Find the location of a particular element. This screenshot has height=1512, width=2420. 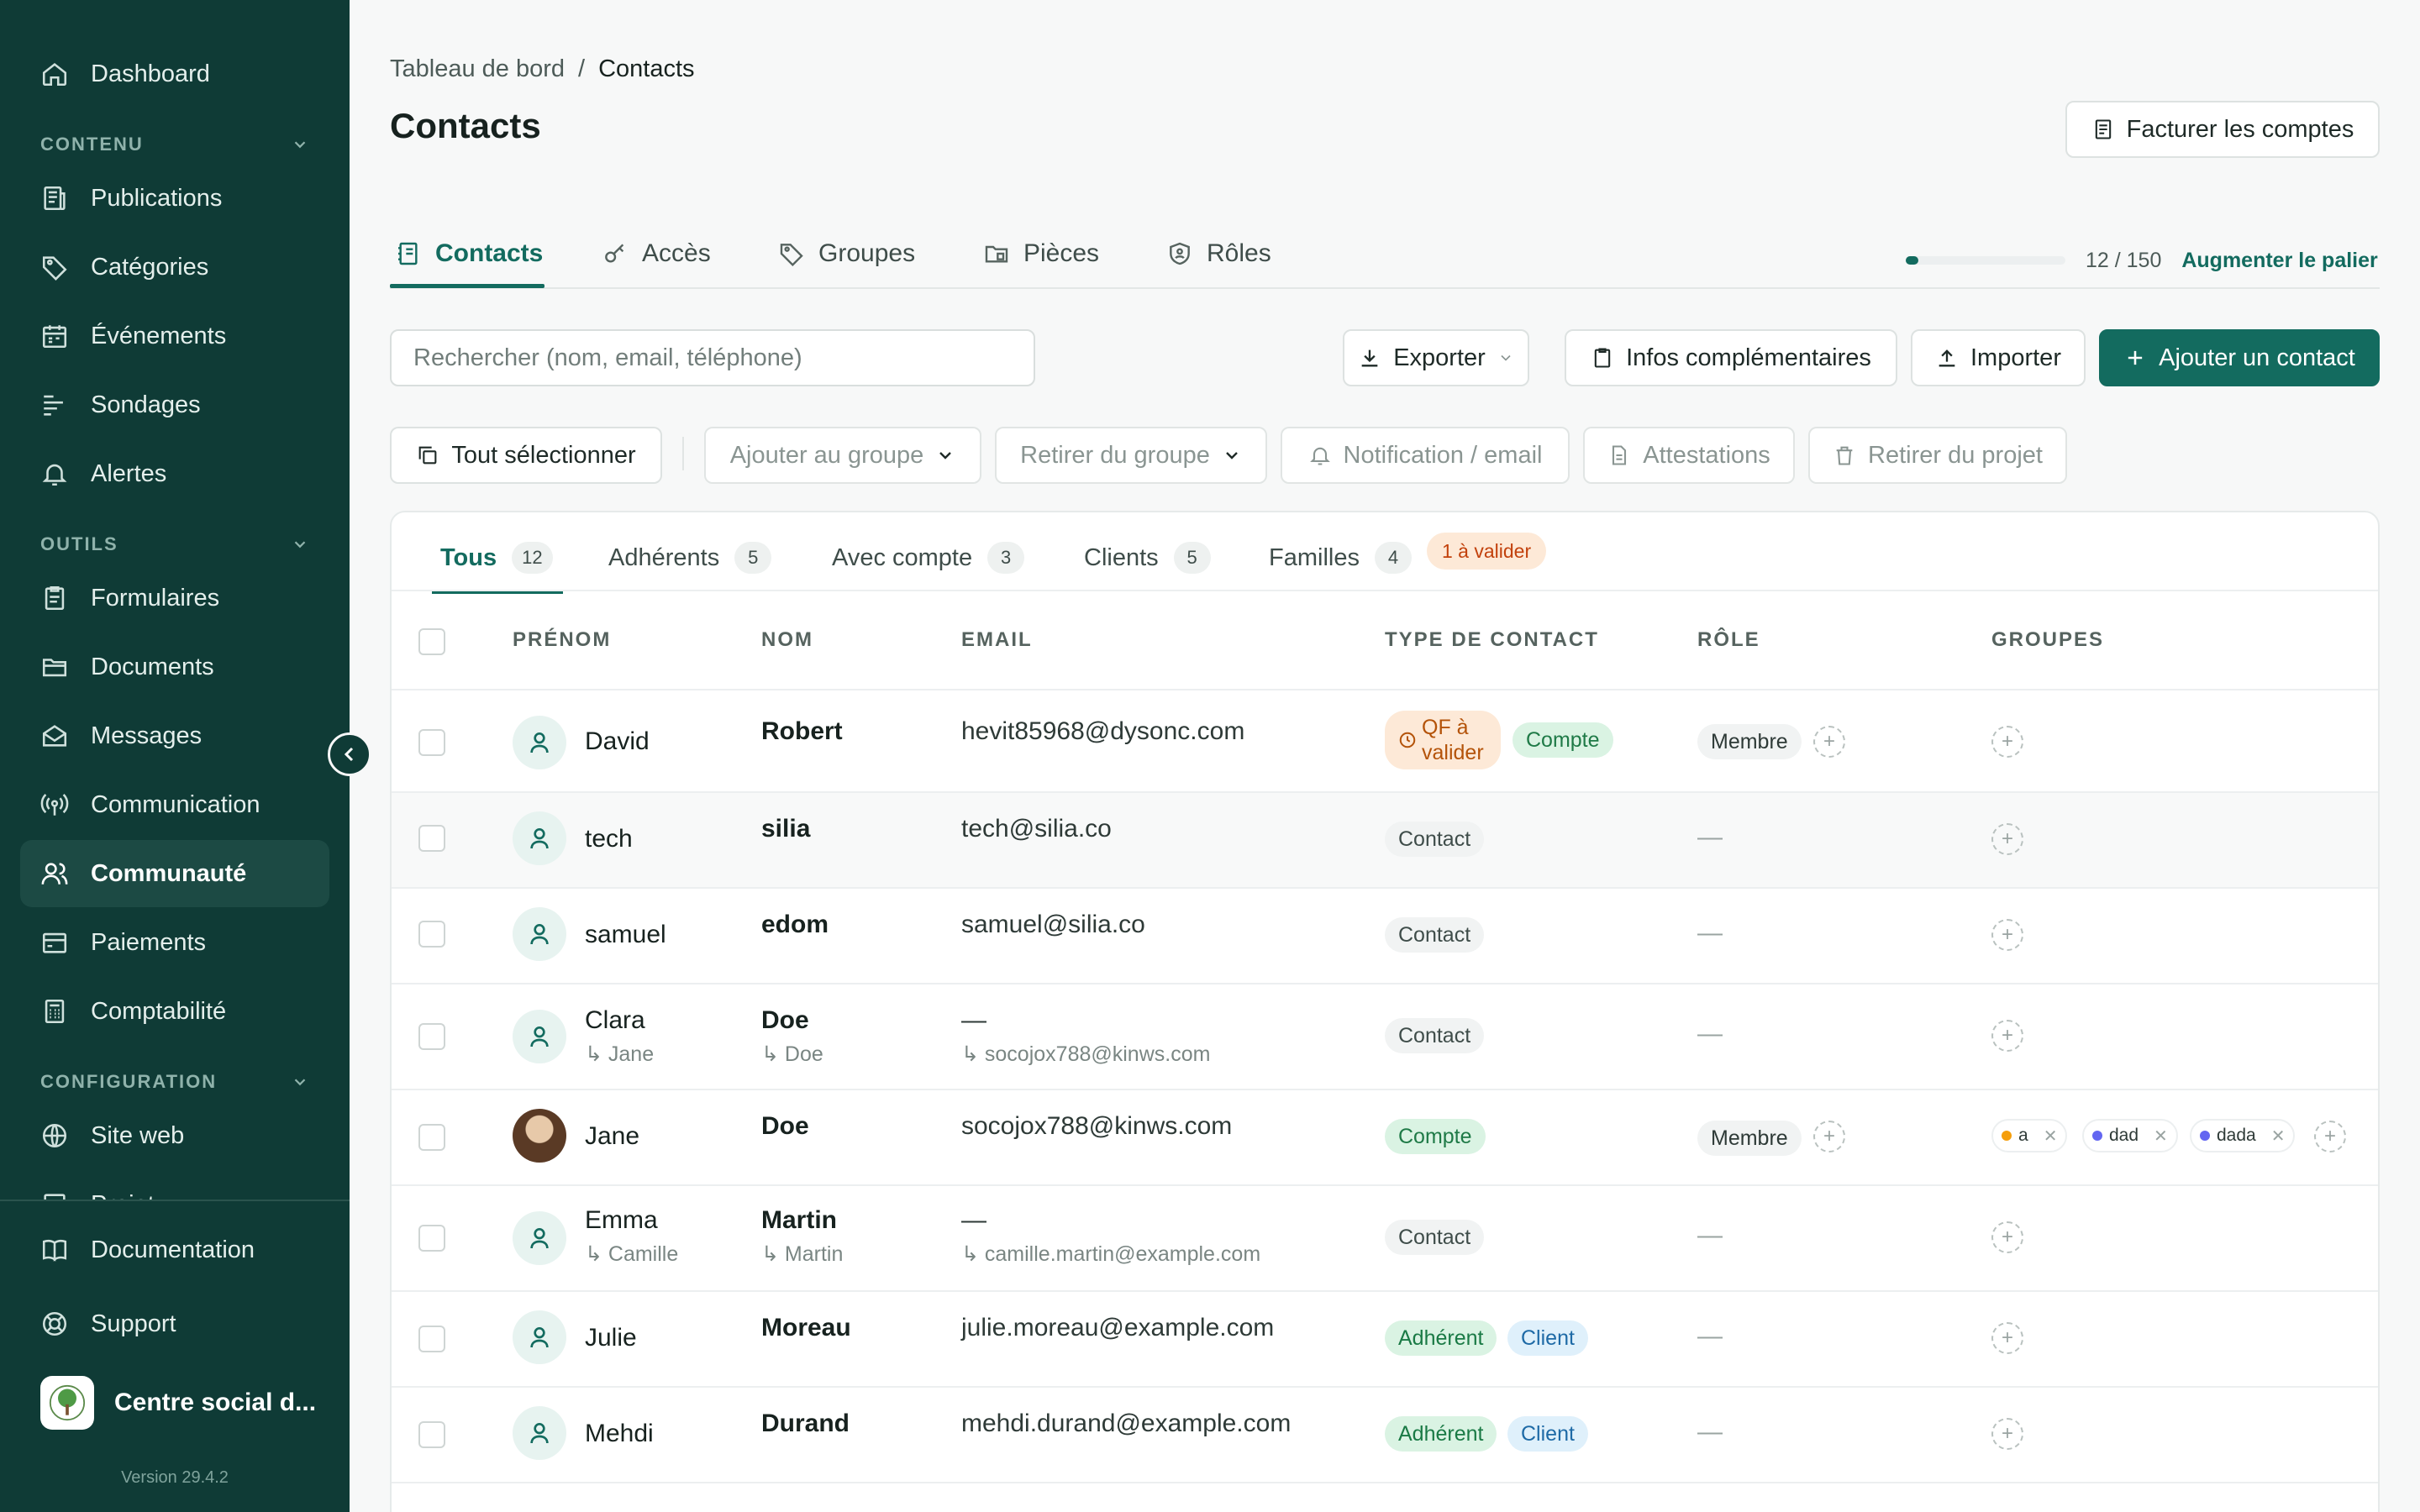

table-row: tech silia tech@silia.co Contact — + is located at coordinates (1385, 840).